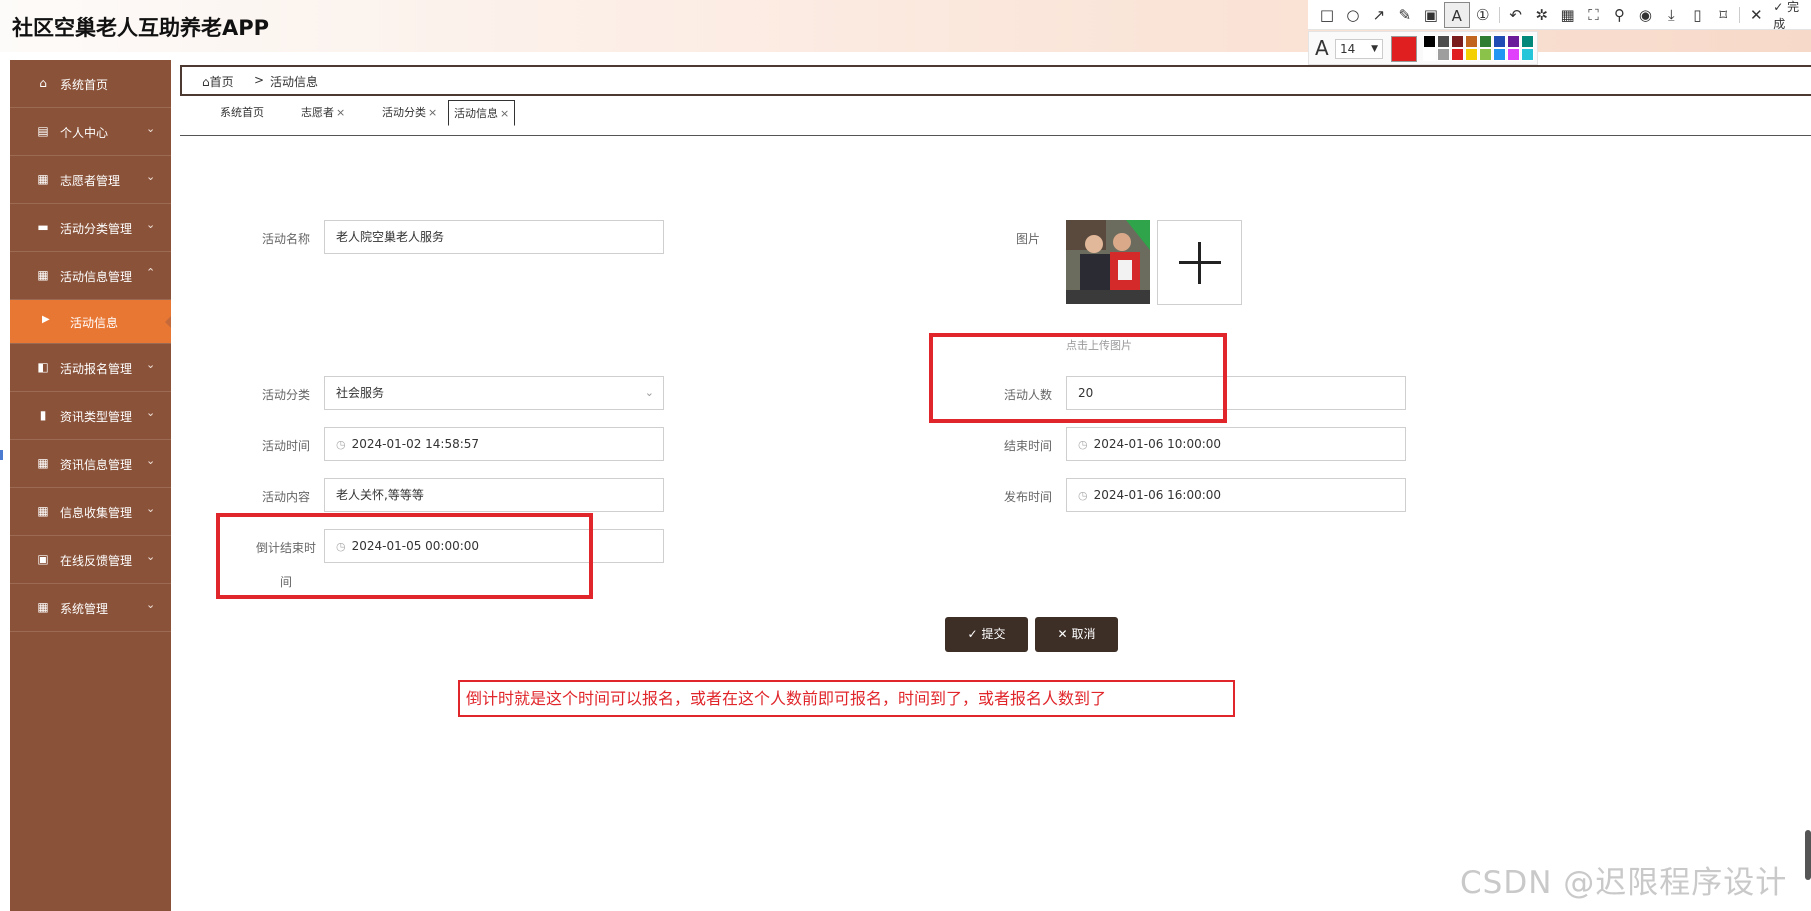 The height and width of the screenshot is (911, 1811). I want to click on tab-label: 志愿者, so click(317, 112).